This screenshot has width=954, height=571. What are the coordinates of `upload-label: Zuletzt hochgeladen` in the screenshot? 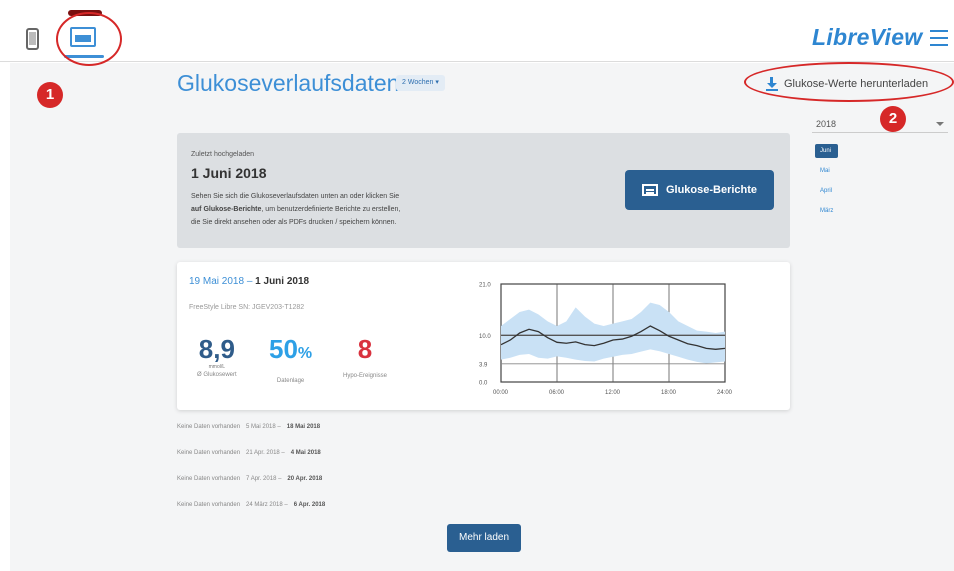 It's located at (223, 154).